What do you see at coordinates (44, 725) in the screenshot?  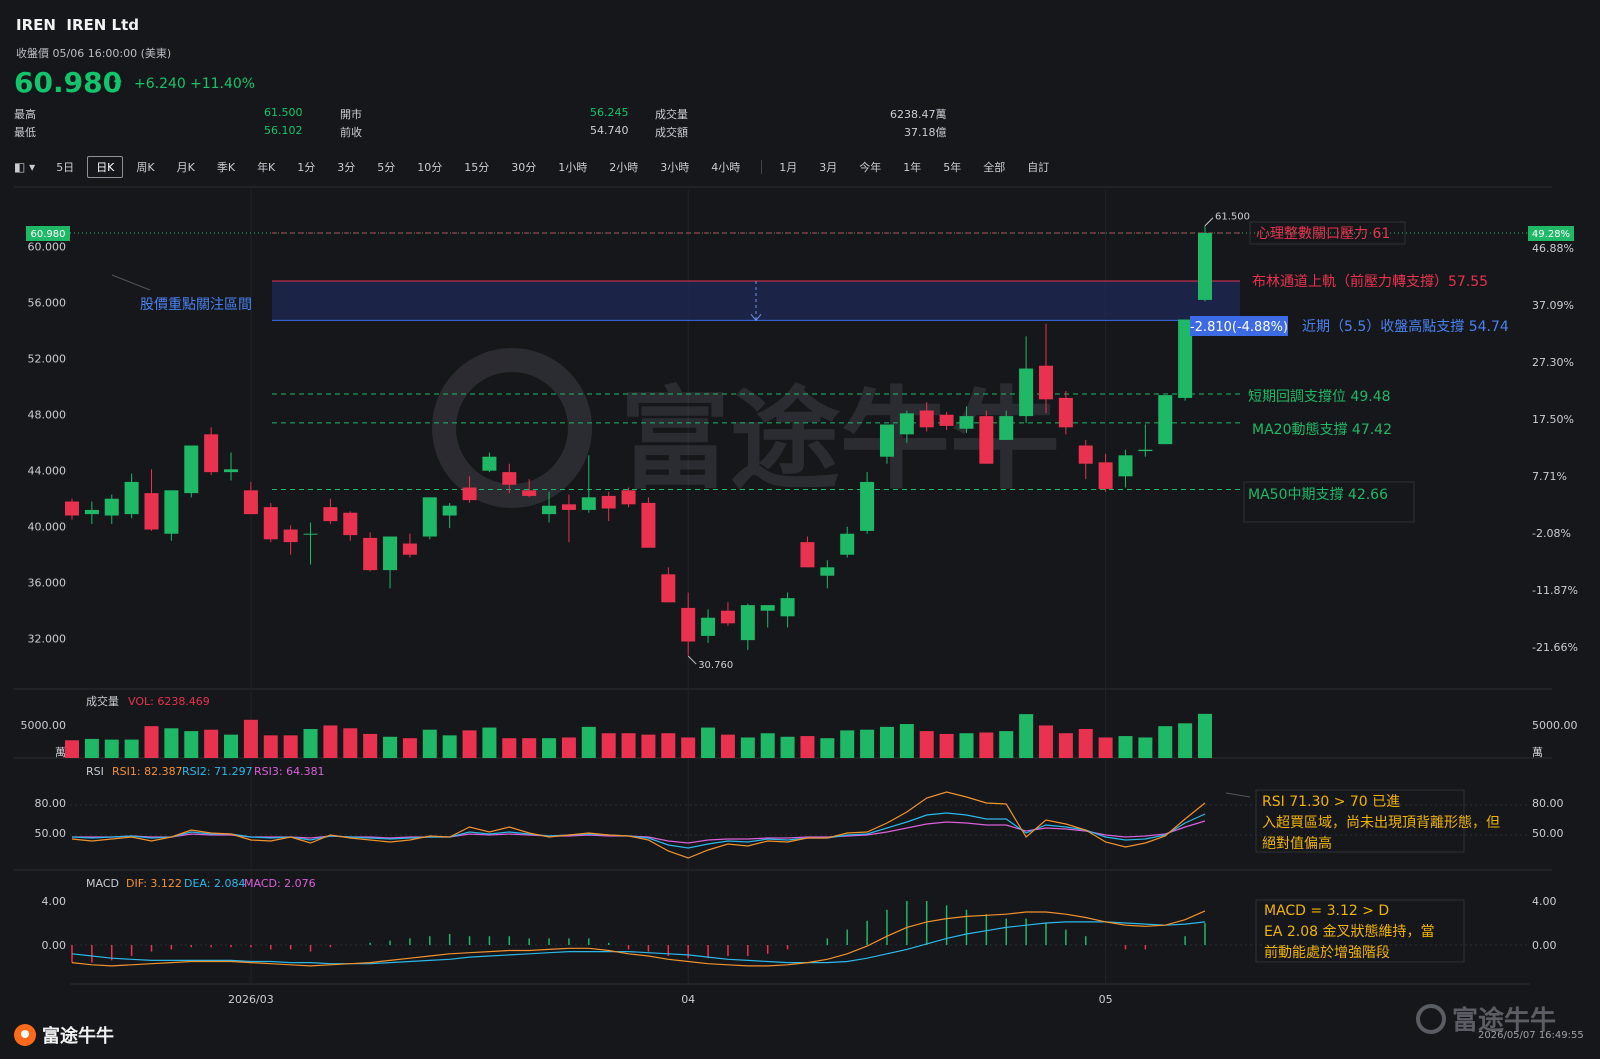 I see `volume-tick-left: 5000.00` at bounding box center [44, 725].